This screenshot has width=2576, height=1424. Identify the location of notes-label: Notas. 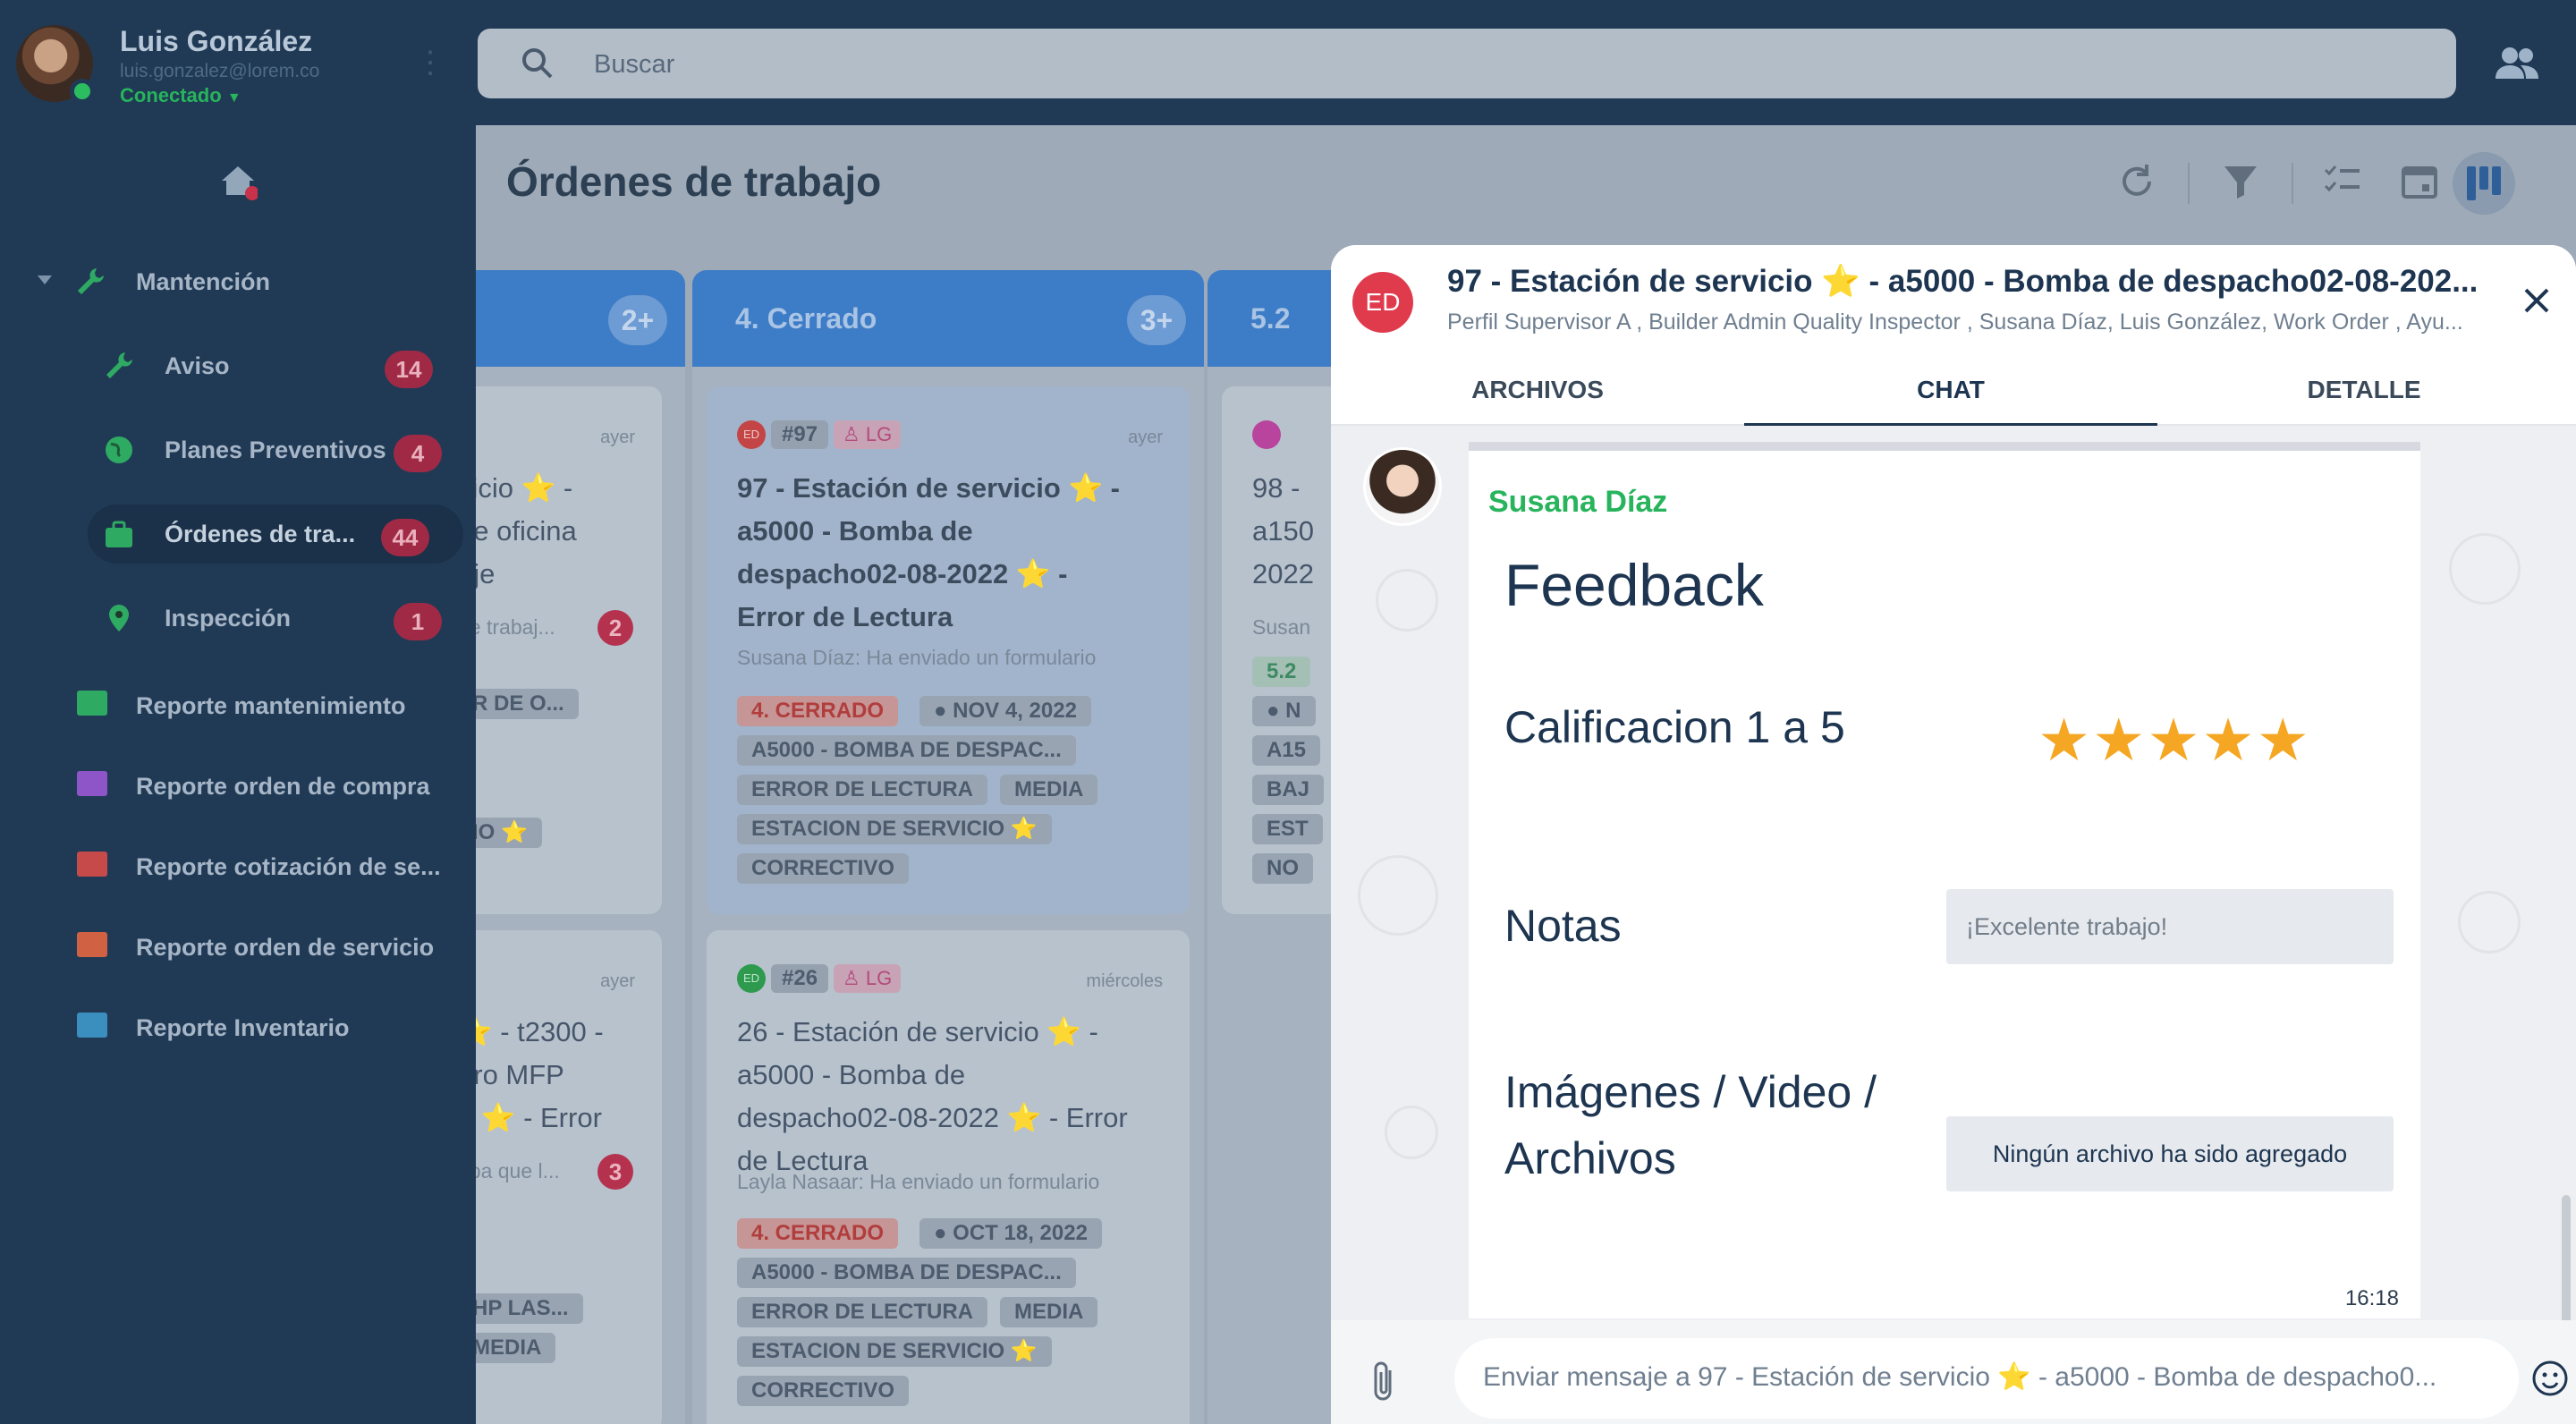
(1563, 926).